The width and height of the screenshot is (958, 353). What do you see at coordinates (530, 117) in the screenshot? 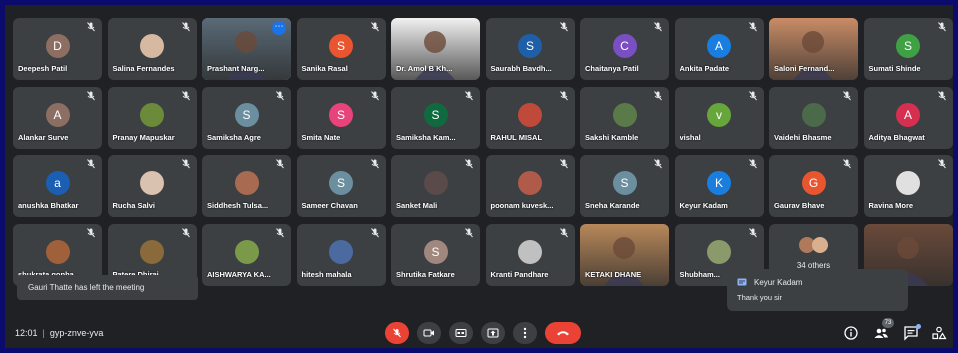
I see `participant-tile: RAHUL MISAL` at bounding box center [530, 117].